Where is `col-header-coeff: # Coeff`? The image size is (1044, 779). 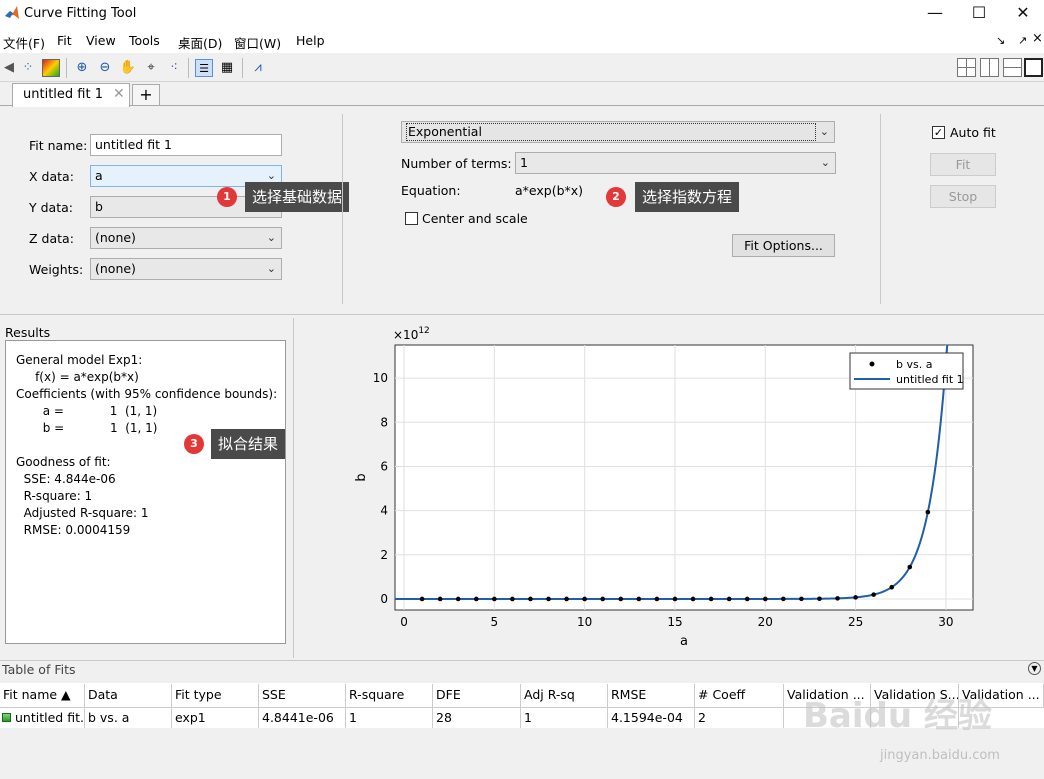
col-header-coeff: # Coeff is located at coordinates (739, 696).